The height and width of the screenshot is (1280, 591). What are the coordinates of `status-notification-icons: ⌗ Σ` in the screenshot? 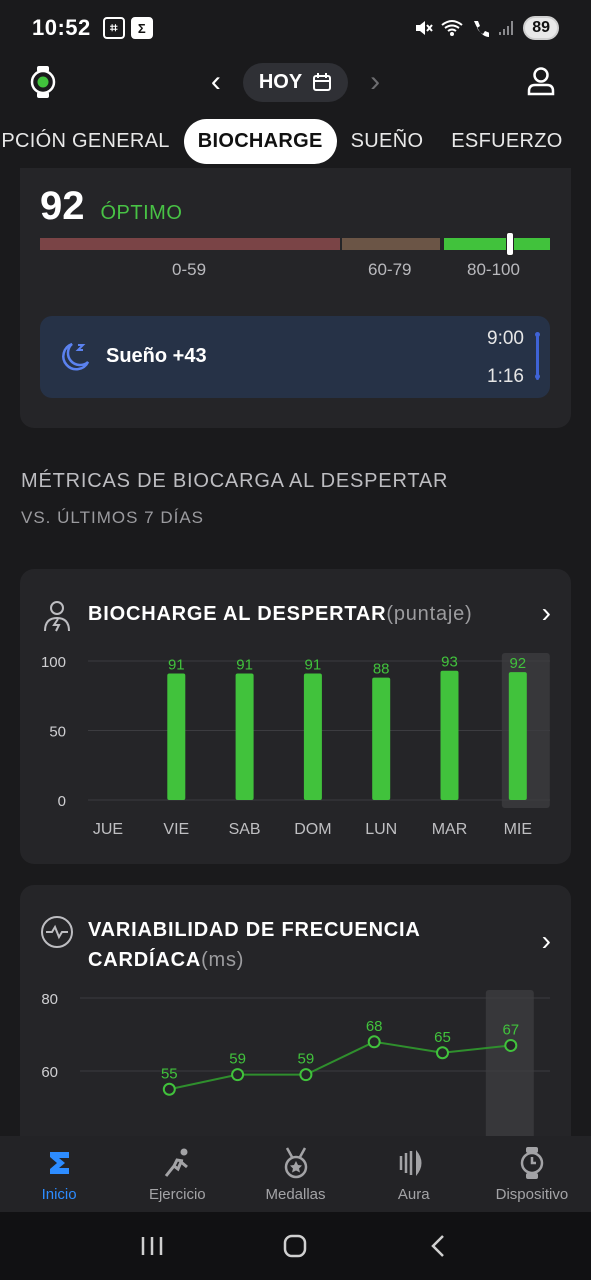 It's located at (127, 28).